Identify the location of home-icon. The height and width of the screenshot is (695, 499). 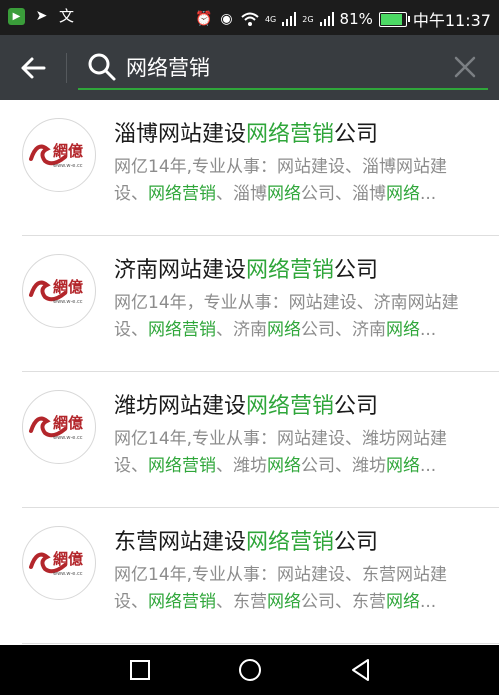
(250, 670).